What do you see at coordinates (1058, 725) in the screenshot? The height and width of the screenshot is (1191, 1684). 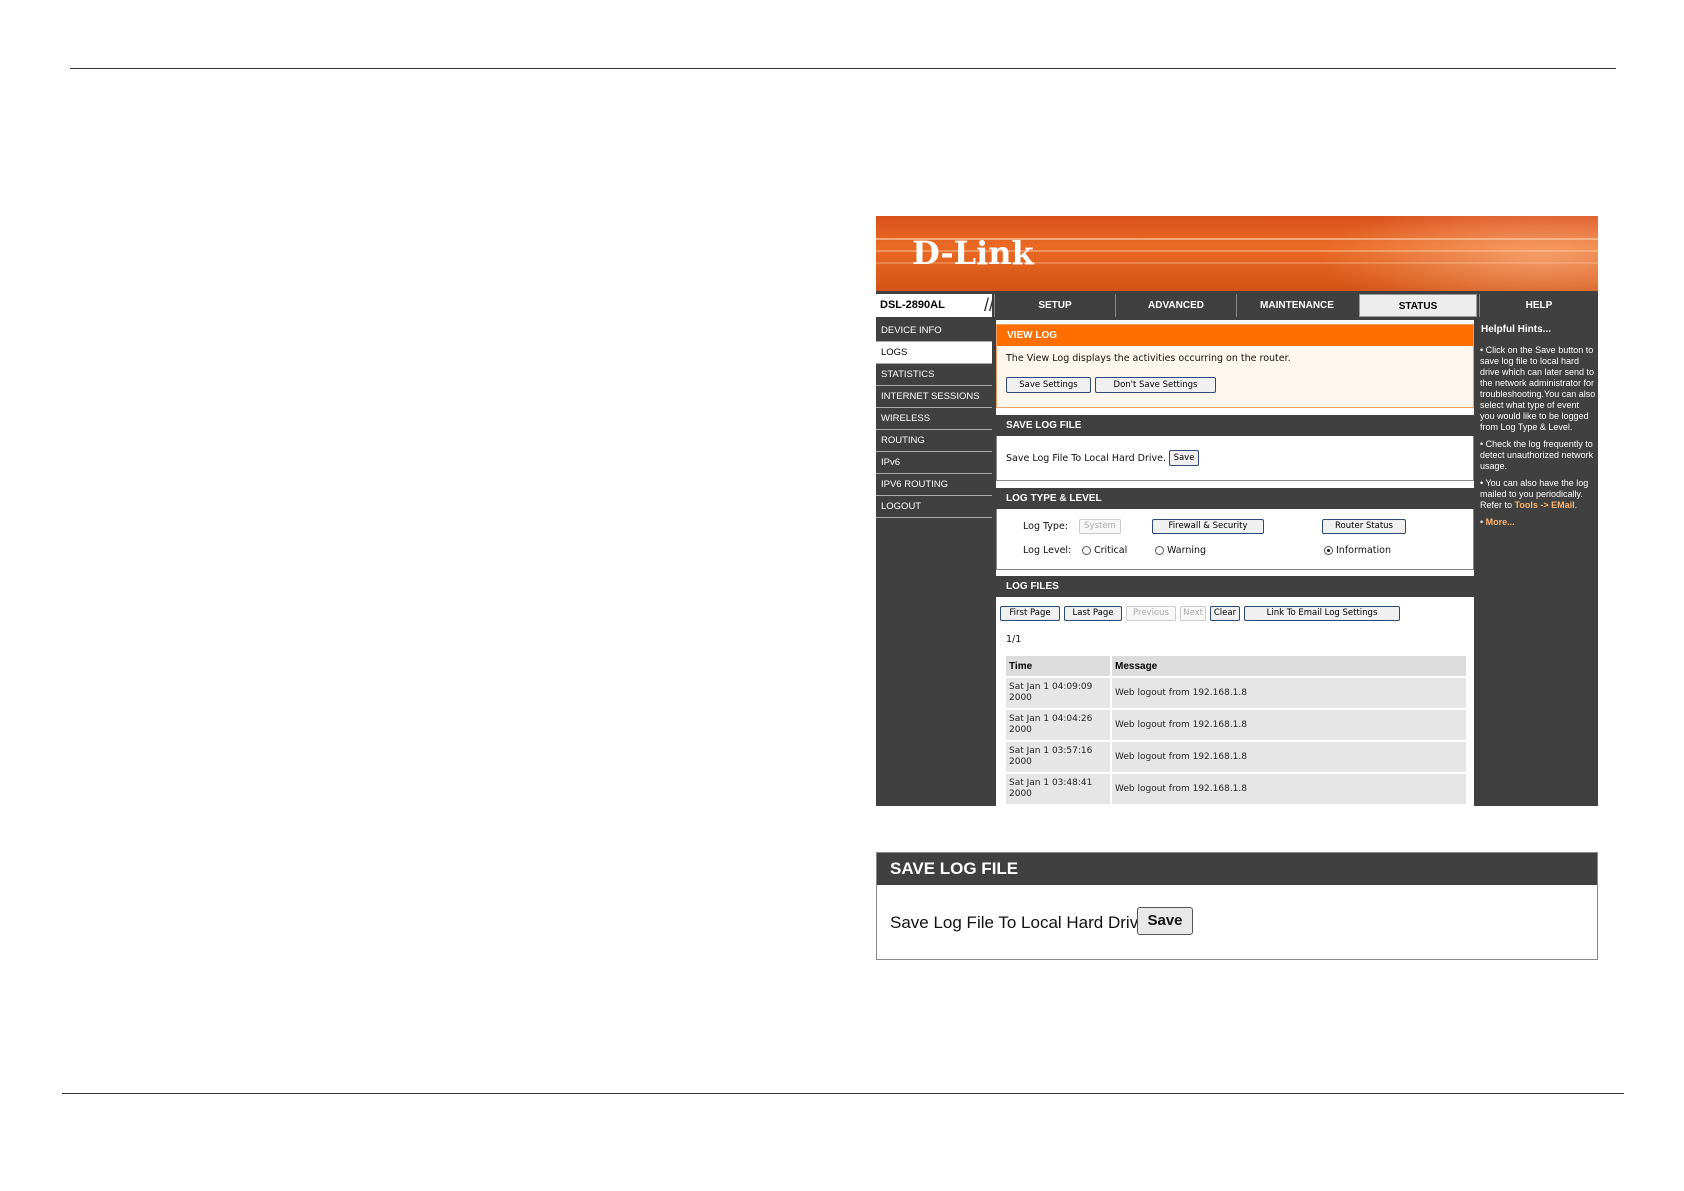 I see `log-time: Sat Jan 1 04:04:26 2000` at bounding box center [1058, 725].